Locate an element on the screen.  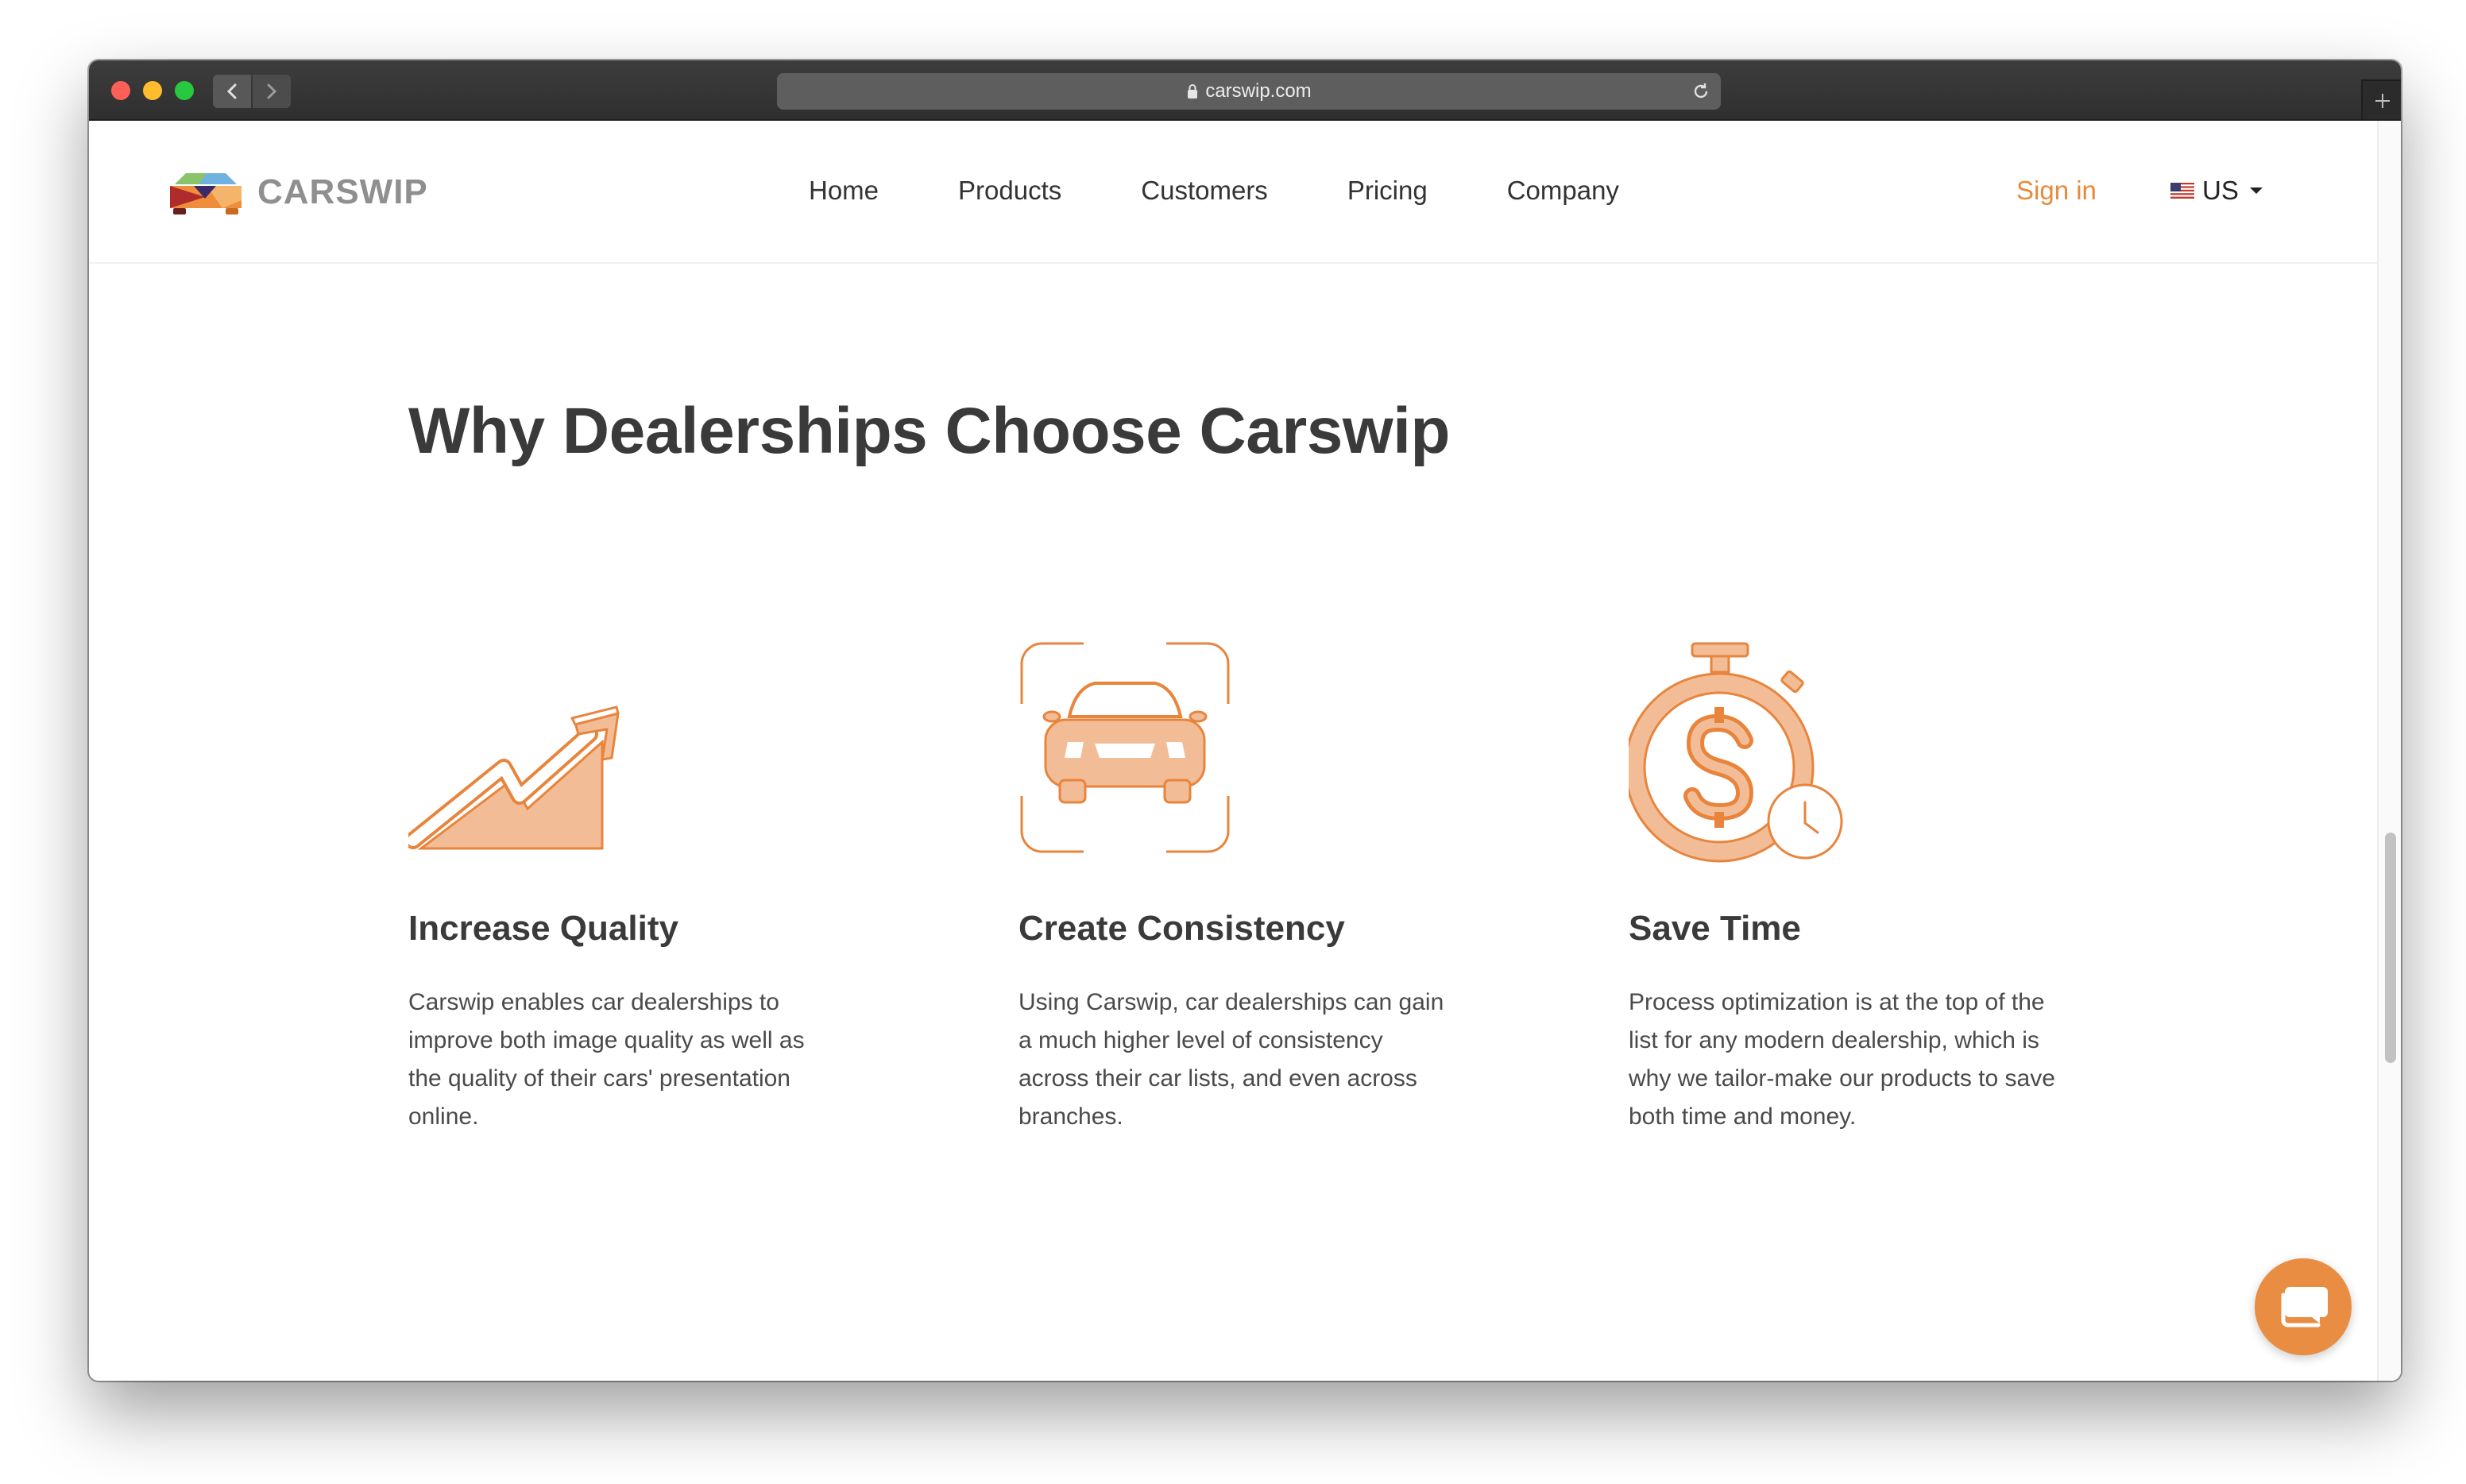
feature-title: Increase Quality is located at coordinates (543, 928).